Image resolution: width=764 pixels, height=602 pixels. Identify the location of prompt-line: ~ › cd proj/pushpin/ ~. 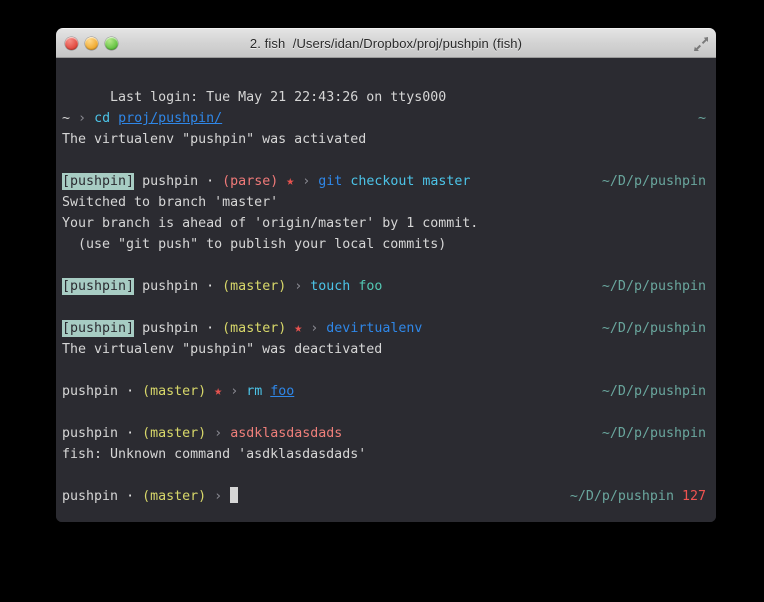
(384, 118).